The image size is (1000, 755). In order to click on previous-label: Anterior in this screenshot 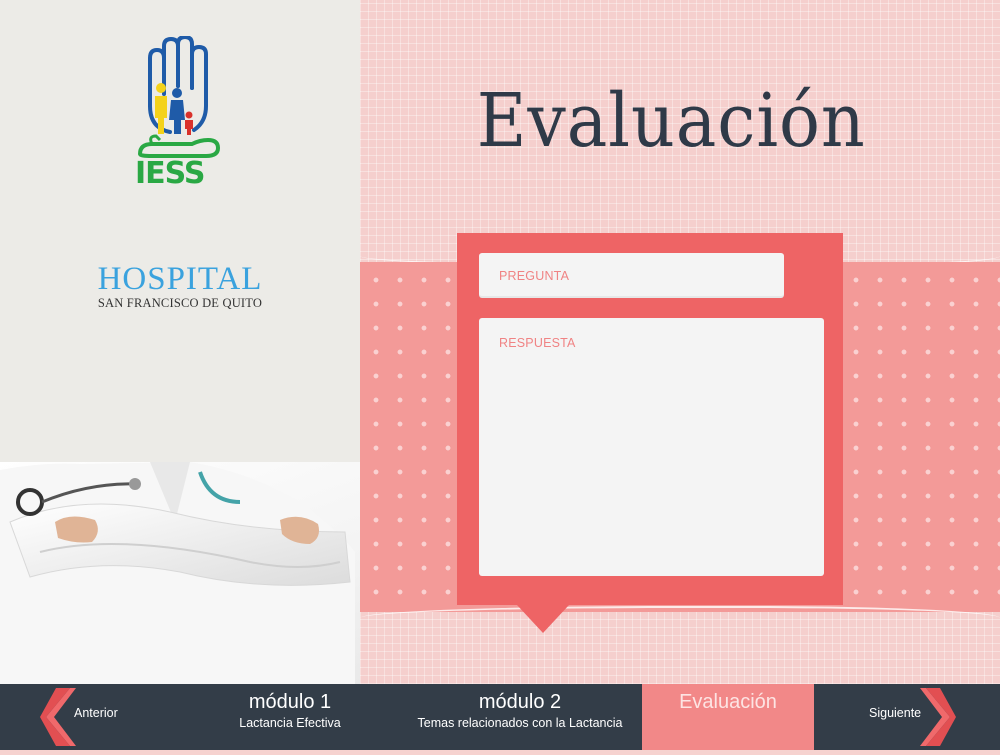, I will do `click(96, 713)`.